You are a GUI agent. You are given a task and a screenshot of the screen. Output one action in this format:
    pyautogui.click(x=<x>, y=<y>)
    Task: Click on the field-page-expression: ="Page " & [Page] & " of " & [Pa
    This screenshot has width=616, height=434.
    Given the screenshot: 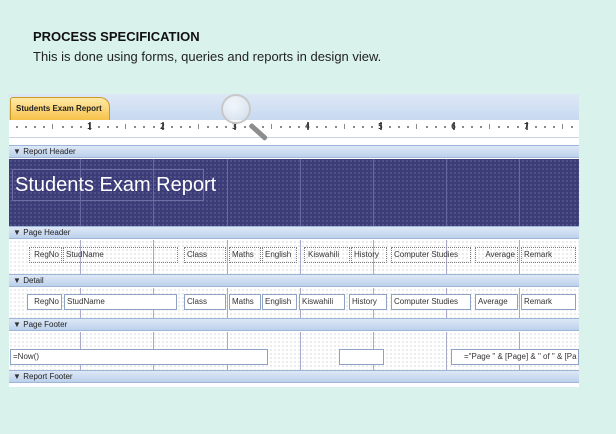 What is the action you would take?
    pyautogui.click(x=515, y=357)
    